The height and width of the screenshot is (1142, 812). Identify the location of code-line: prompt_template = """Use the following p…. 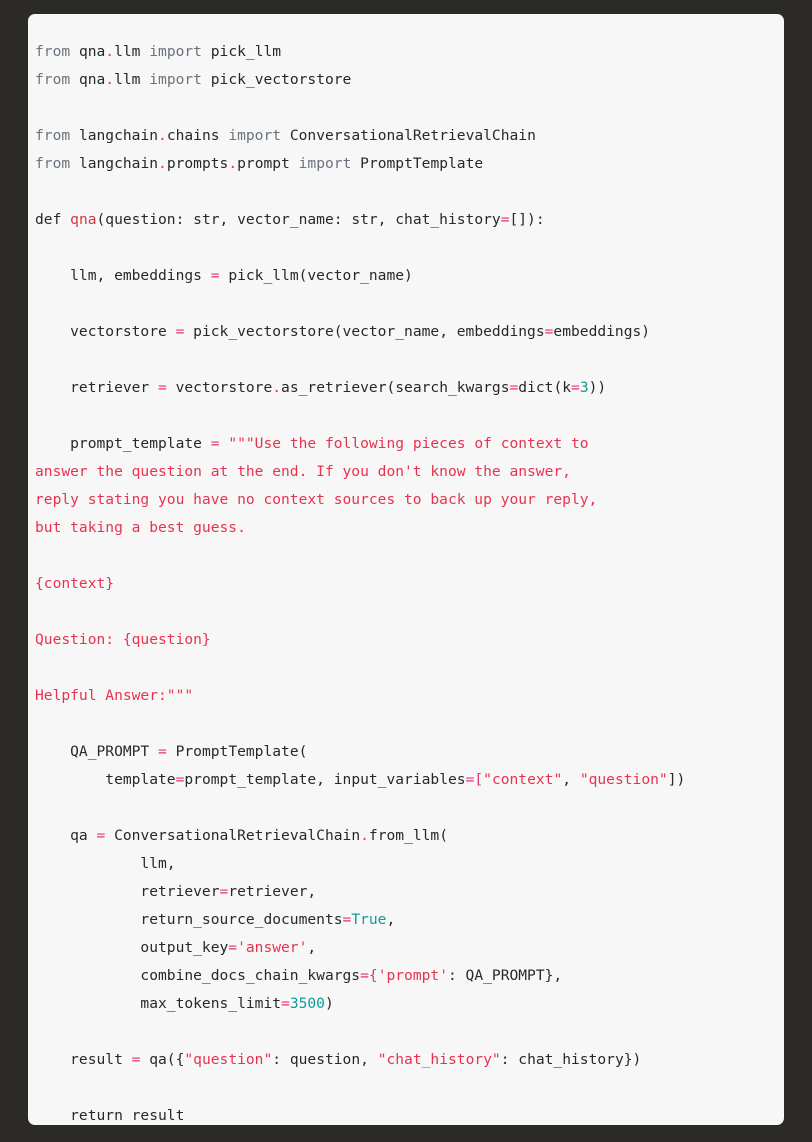
(409, 444).